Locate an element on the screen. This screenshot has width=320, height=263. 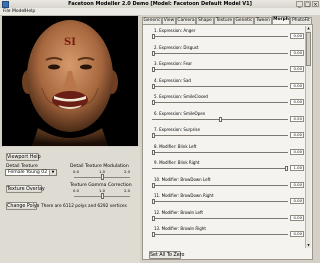
viewport-help-button: Viewport Help is located at coordinates (23, 157).